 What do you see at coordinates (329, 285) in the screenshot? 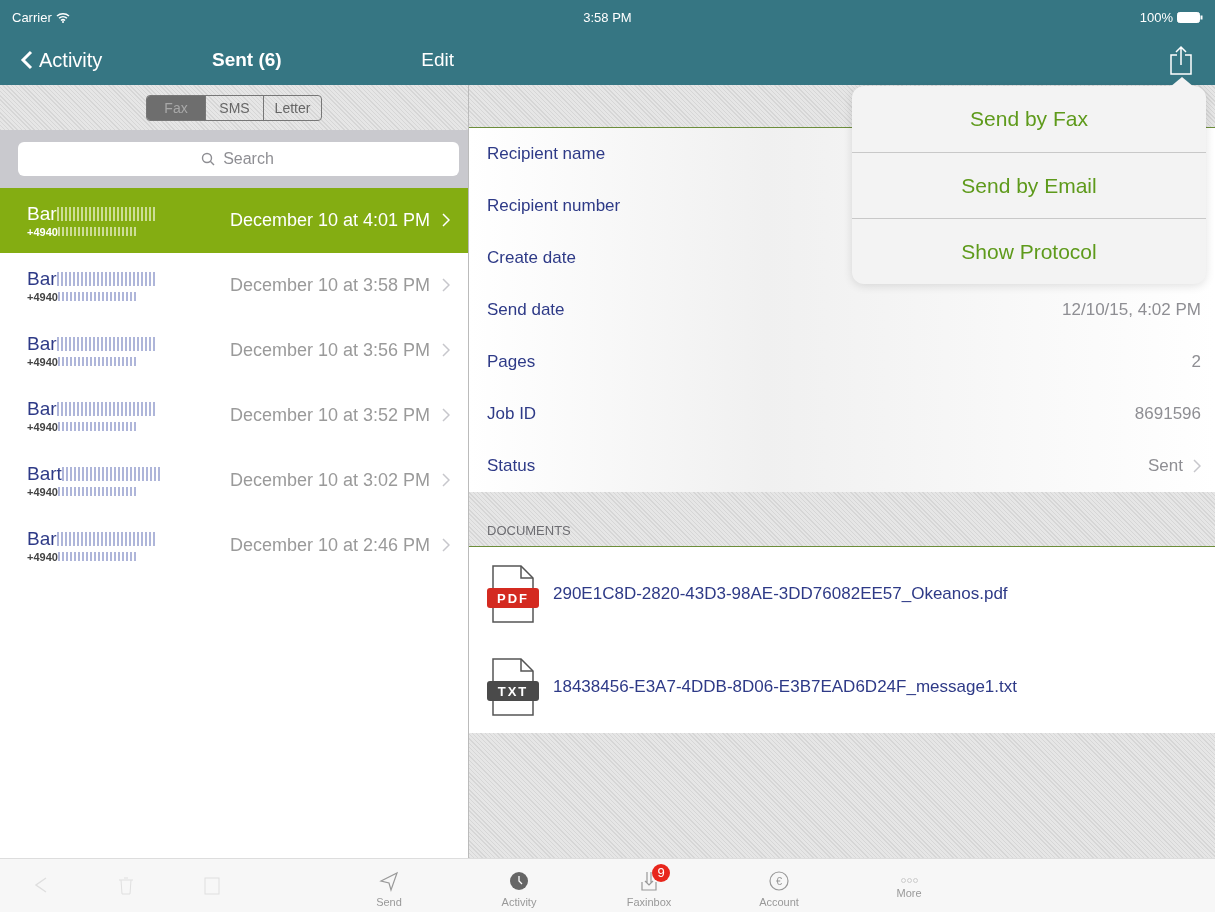
I see `message-date: December 10 at 3:58 PM` at bounding box center [329, 285].